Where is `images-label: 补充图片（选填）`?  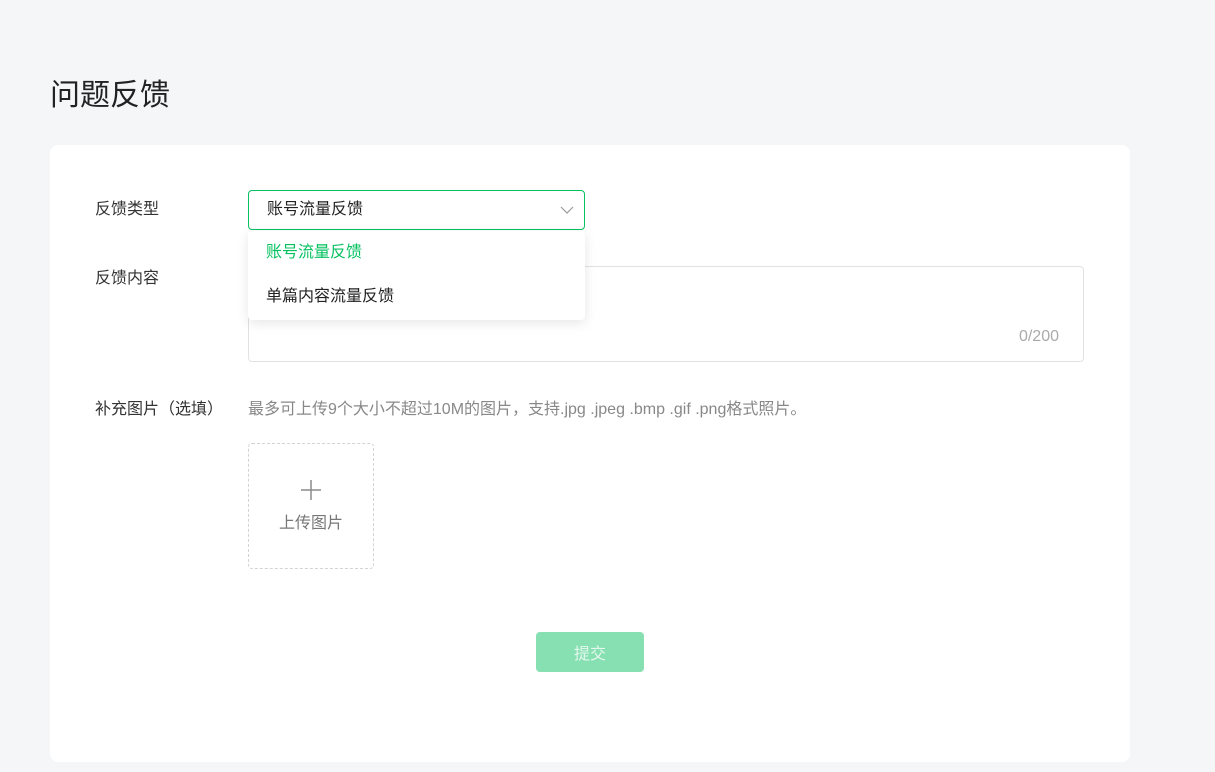
images-label: 补充图片（选填） is located at coordinates (159, 409).